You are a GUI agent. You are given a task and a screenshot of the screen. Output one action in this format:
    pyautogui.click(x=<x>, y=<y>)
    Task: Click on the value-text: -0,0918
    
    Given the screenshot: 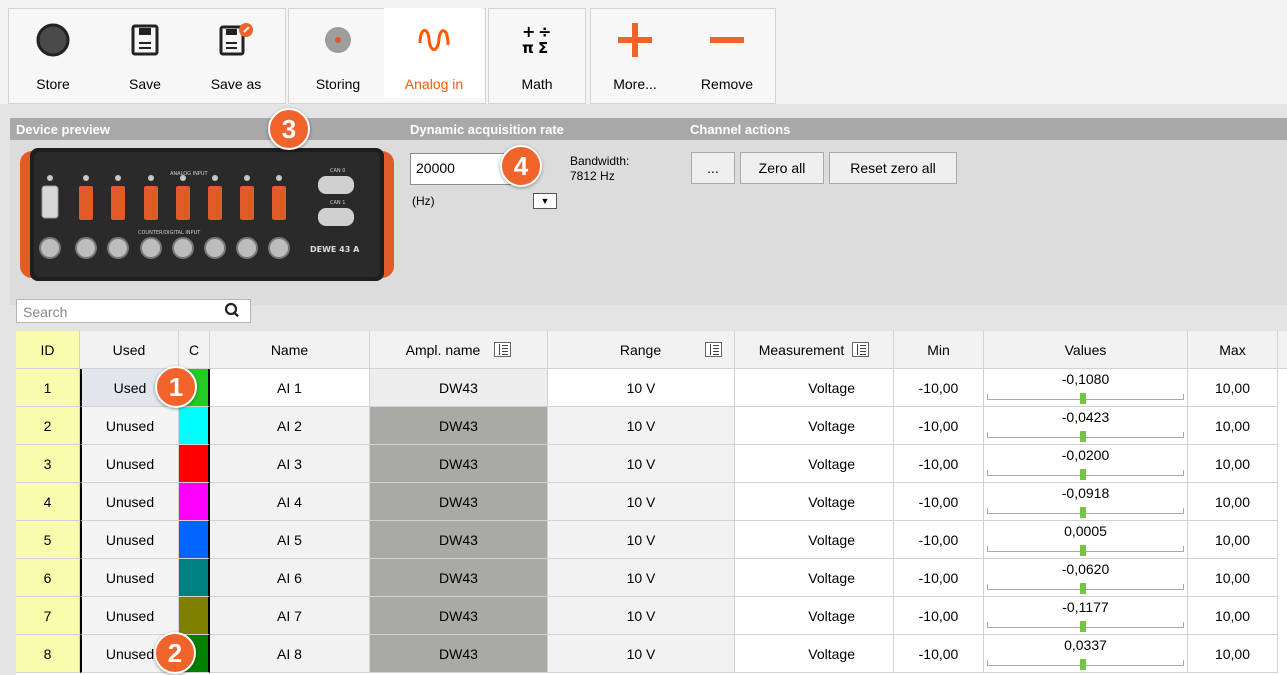 What is the action you would take?
    pyautogui.click(x=1085, y=493)
    